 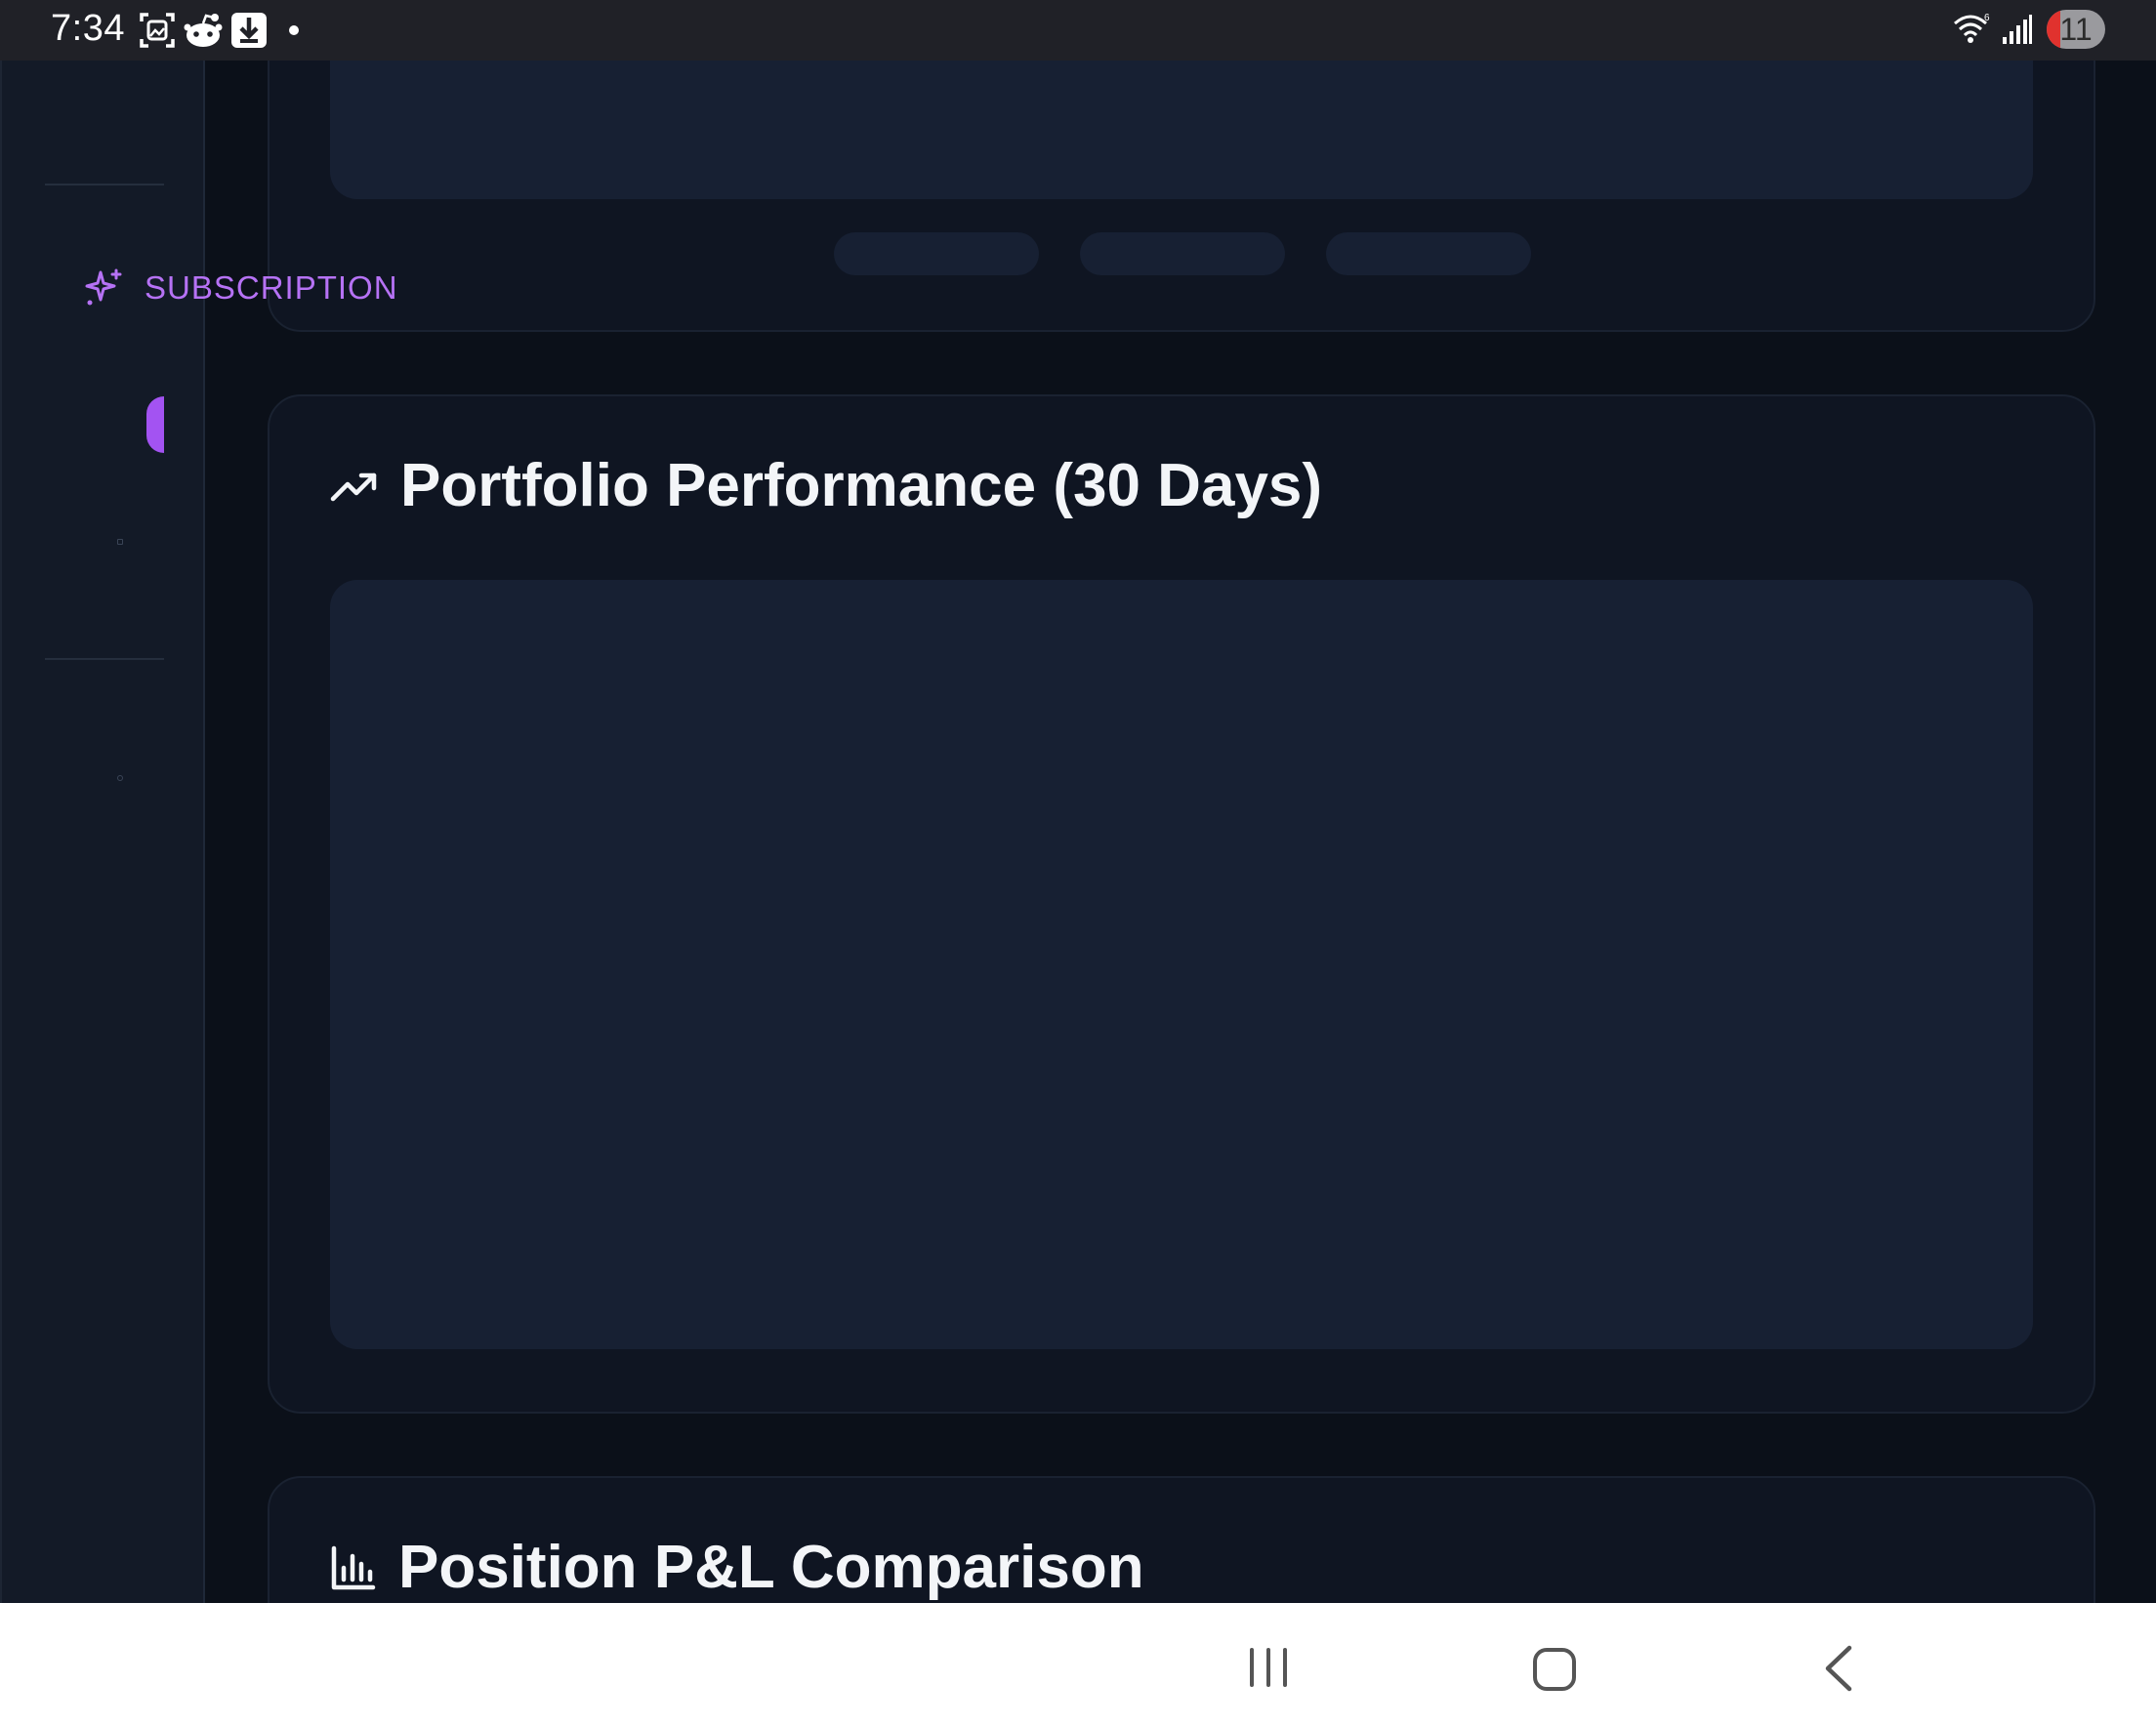 I want to click on subscription-link: SUBSCRIPTION, so click(x=241, y=287).